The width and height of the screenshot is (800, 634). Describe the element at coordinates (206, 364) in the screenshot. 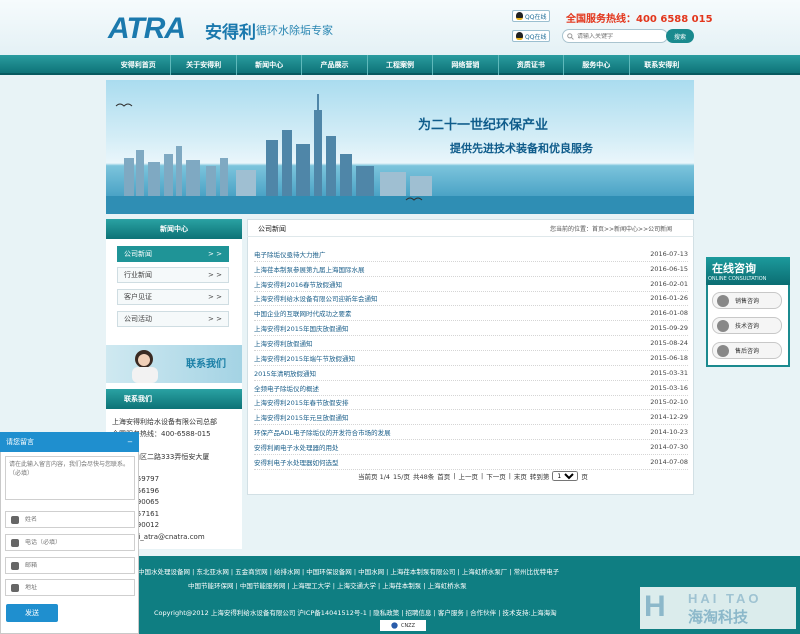

I see `contact-us-image-label: 联系我们` at that location.